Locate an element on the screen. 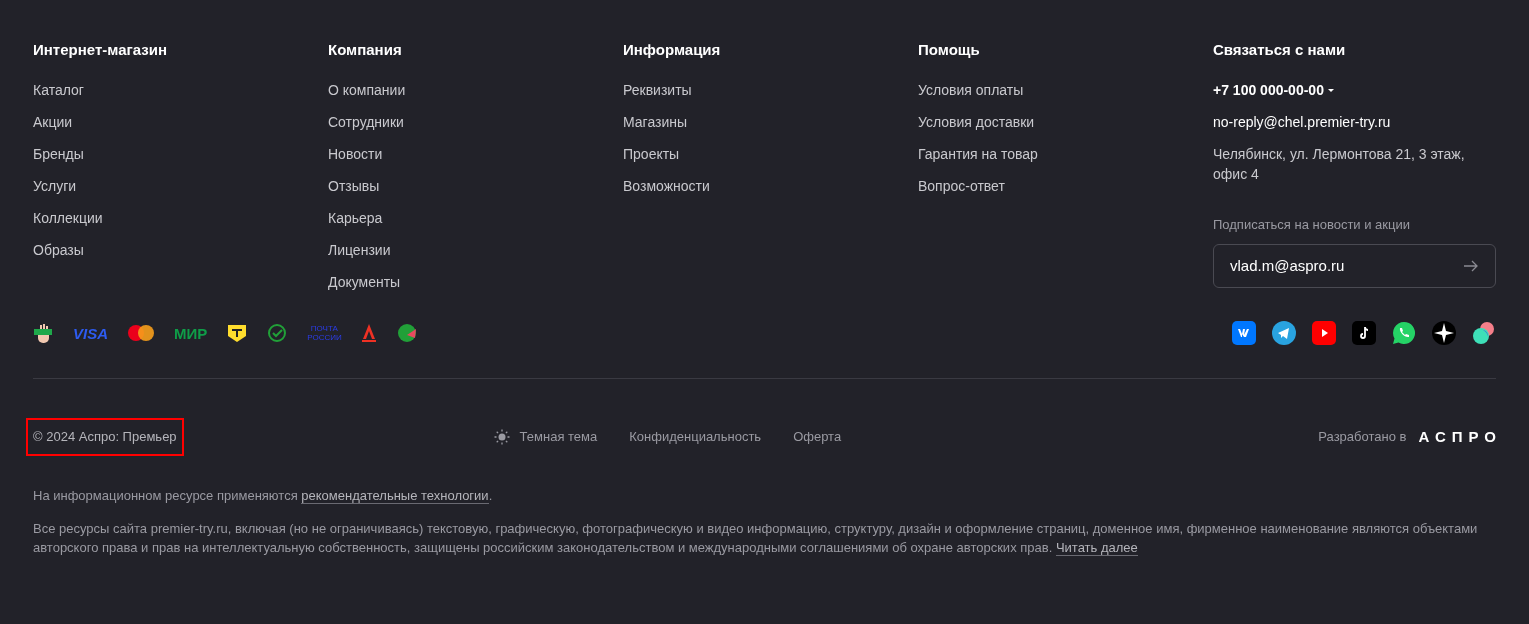  email-link: no-reply@chel.premier-try.ru is located at coordinates (1302, 122).